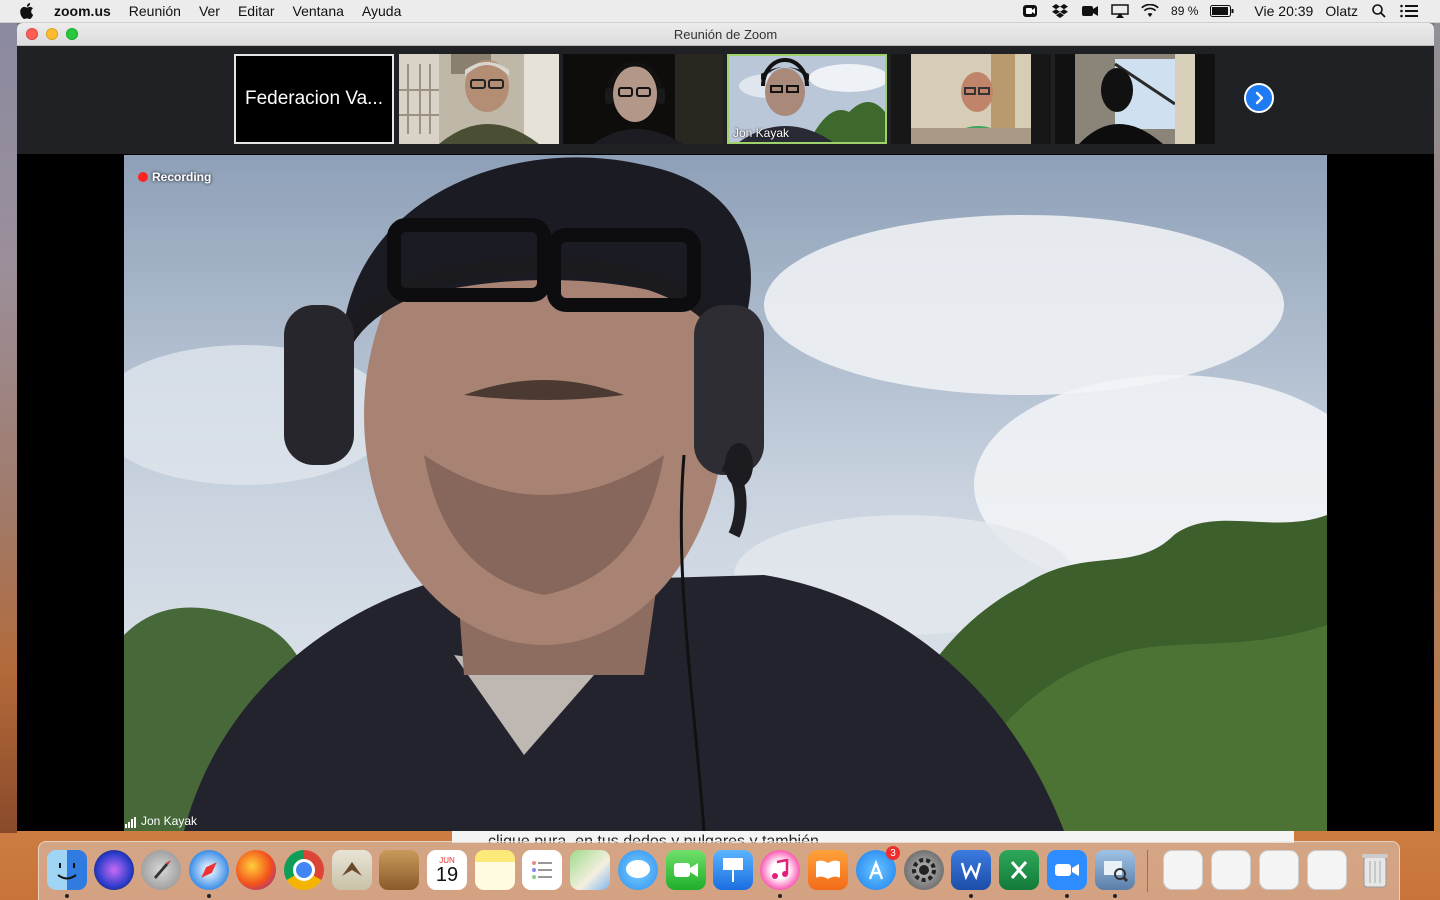 The height and width of the screenshot is (900, 1440). I want to click on dock-calendar-icon: JUN 19, so click(447, 870).